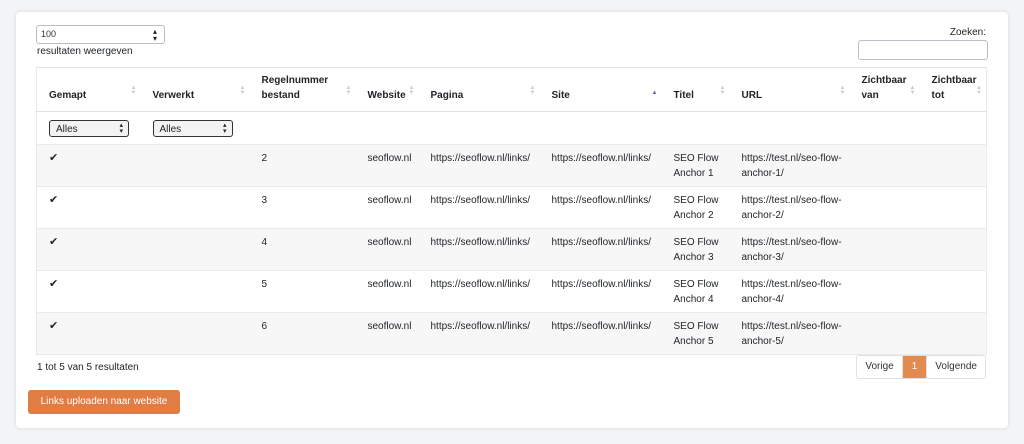  What do you see at coordinates (88, 367) in the screenshot?
I see `table-info: 1 tot 5 van 5 resultaten` at bounding box center [88, 367].